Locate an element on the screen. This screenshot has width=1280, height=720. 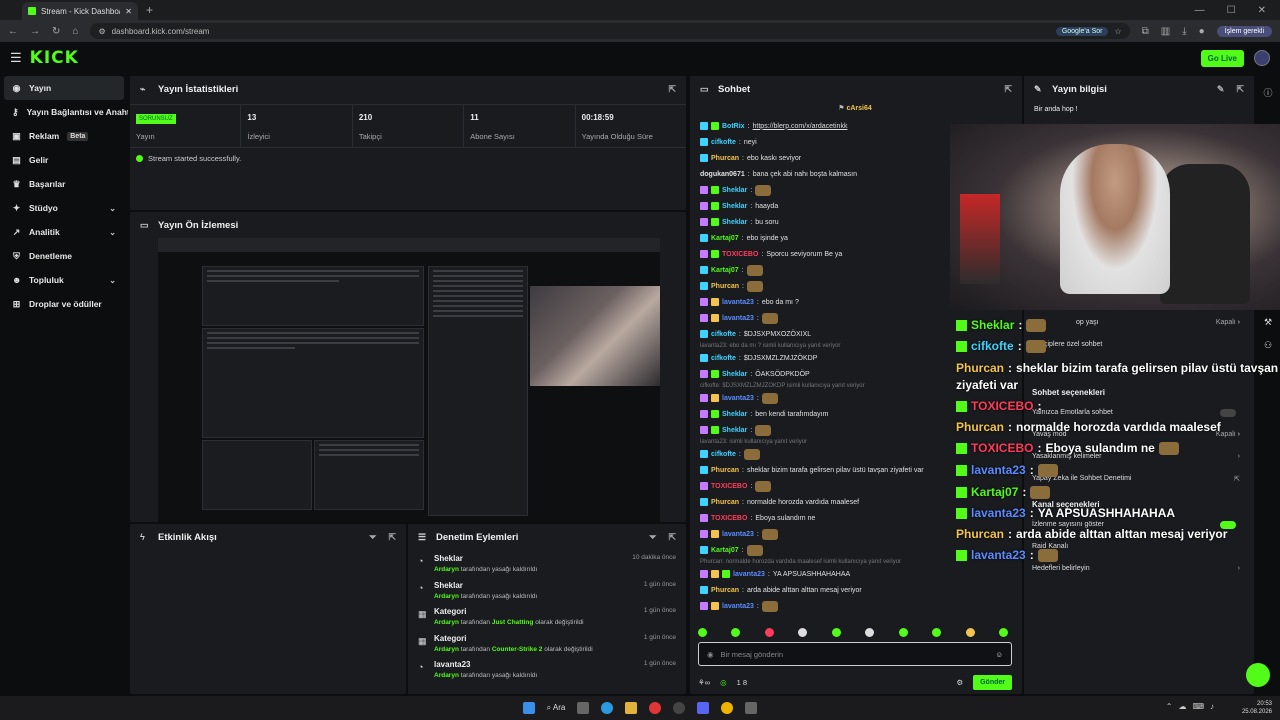
browser-tab: Stream - Kick Dashboard ✕ is located at coordinates (80, 11).